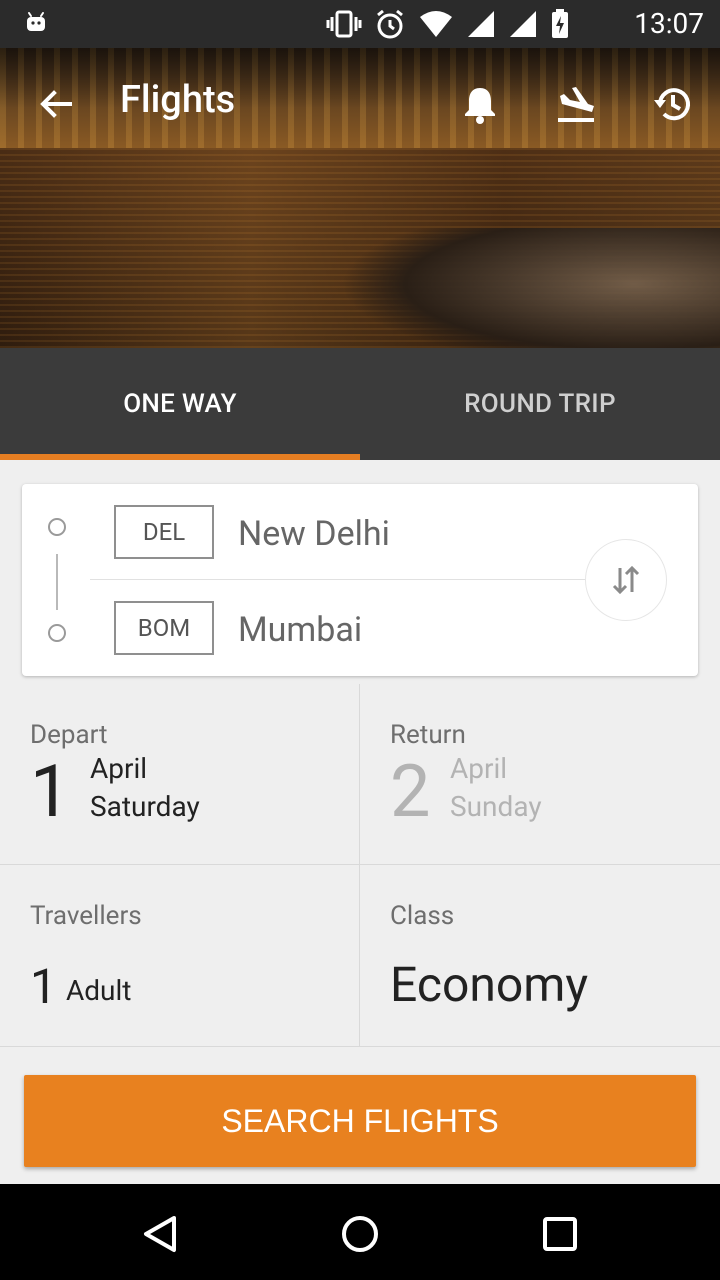 The width and height of the screenshot is (720, 1280). What do you see at coordinates (360, 1121) in the screenshot?
I see `search-flights-button: SEARCH FLIGHTS` at bounding box center [360, 1121].